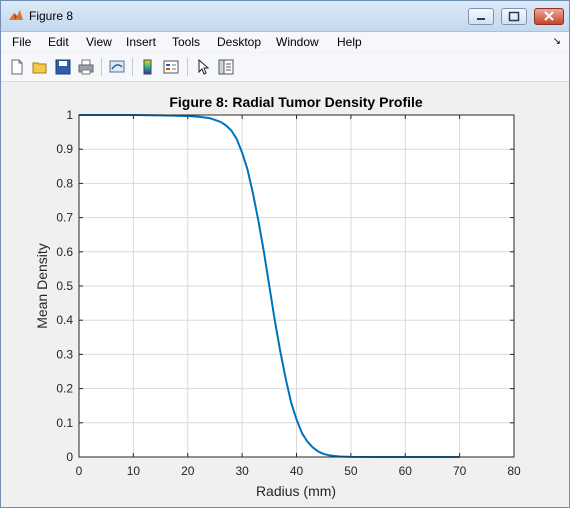 The image size is (570, 512). Describe the element at coordinates (21, 42) in the screenshot. I see `menu-file: File` at that location.